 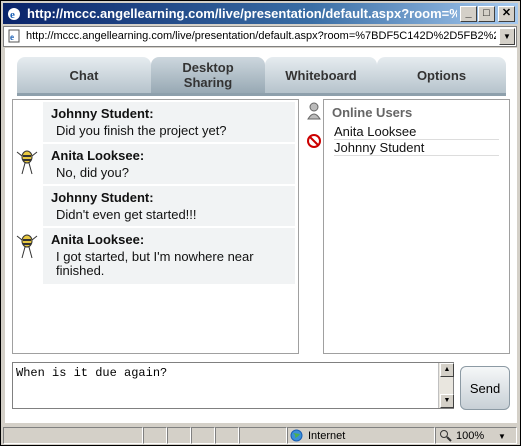 What do you see at coordinates (260, 435) in the screenshot?
I see `status-bar: Internet 100% ▼` at bounding box center [260, 435].